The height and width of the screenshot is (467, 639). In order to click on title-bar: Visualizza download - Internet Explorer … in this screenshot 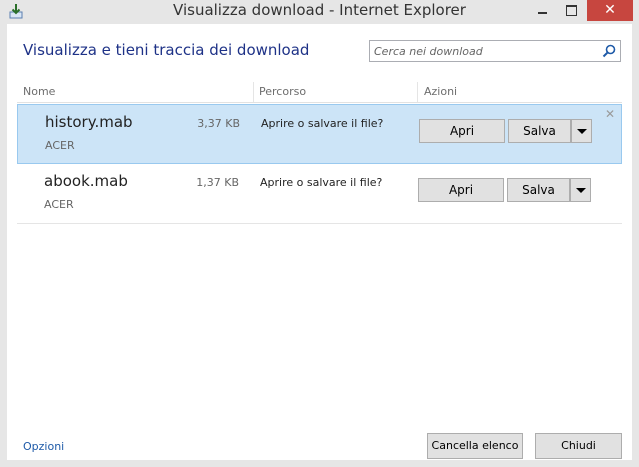, I will do `click(319, 12)`.